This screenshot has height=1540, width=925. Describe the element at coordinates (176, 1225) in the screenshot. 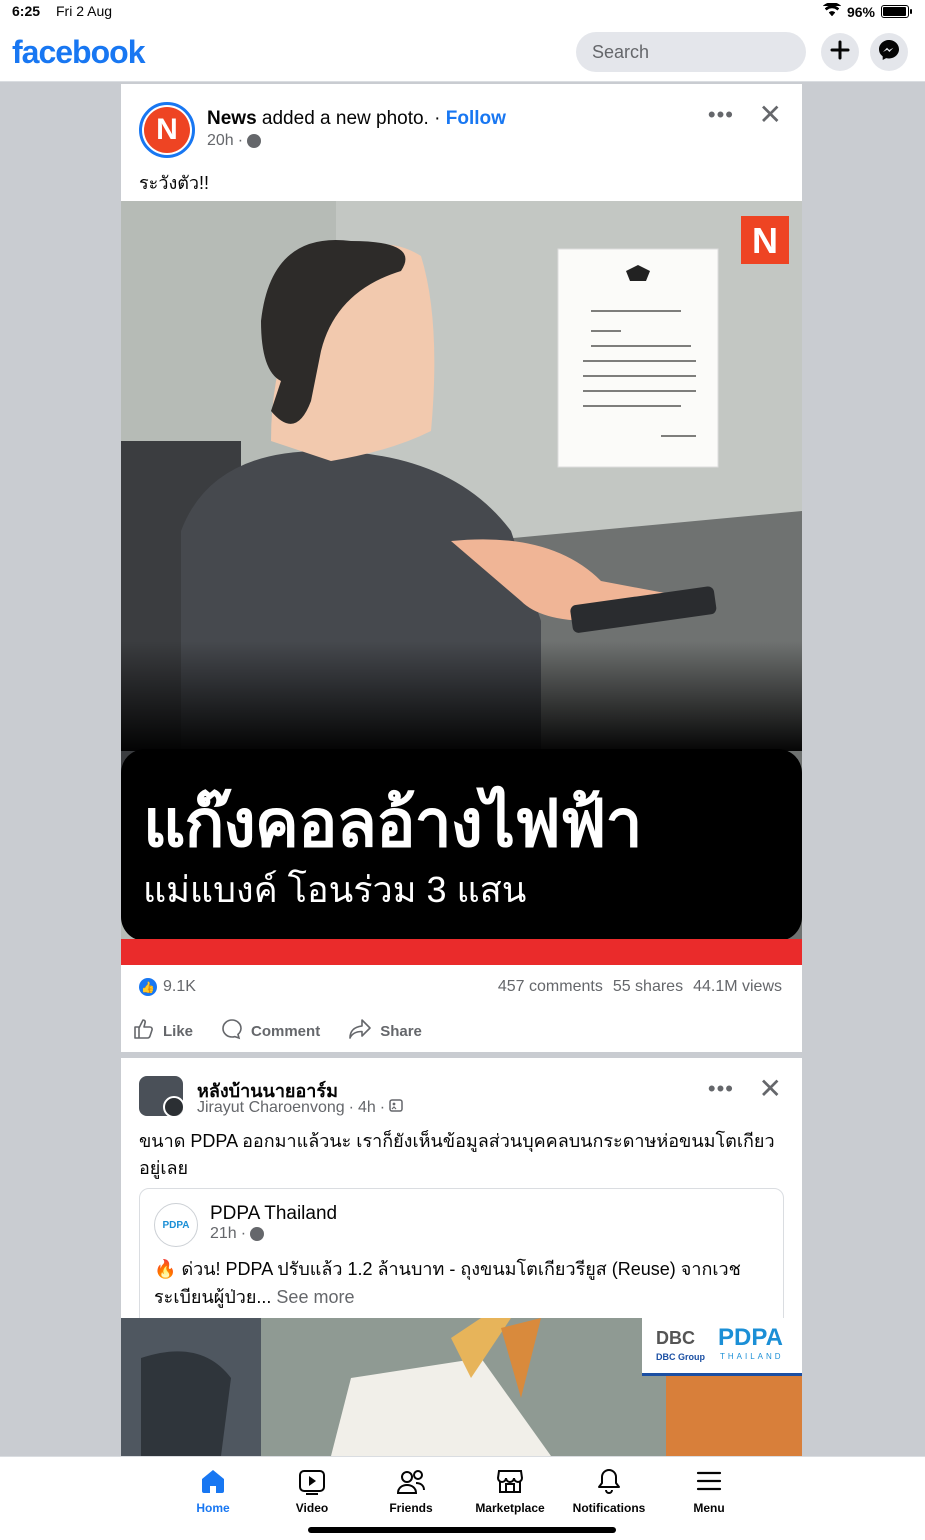

I see `pdpa-avatar: PDPA` at that location.